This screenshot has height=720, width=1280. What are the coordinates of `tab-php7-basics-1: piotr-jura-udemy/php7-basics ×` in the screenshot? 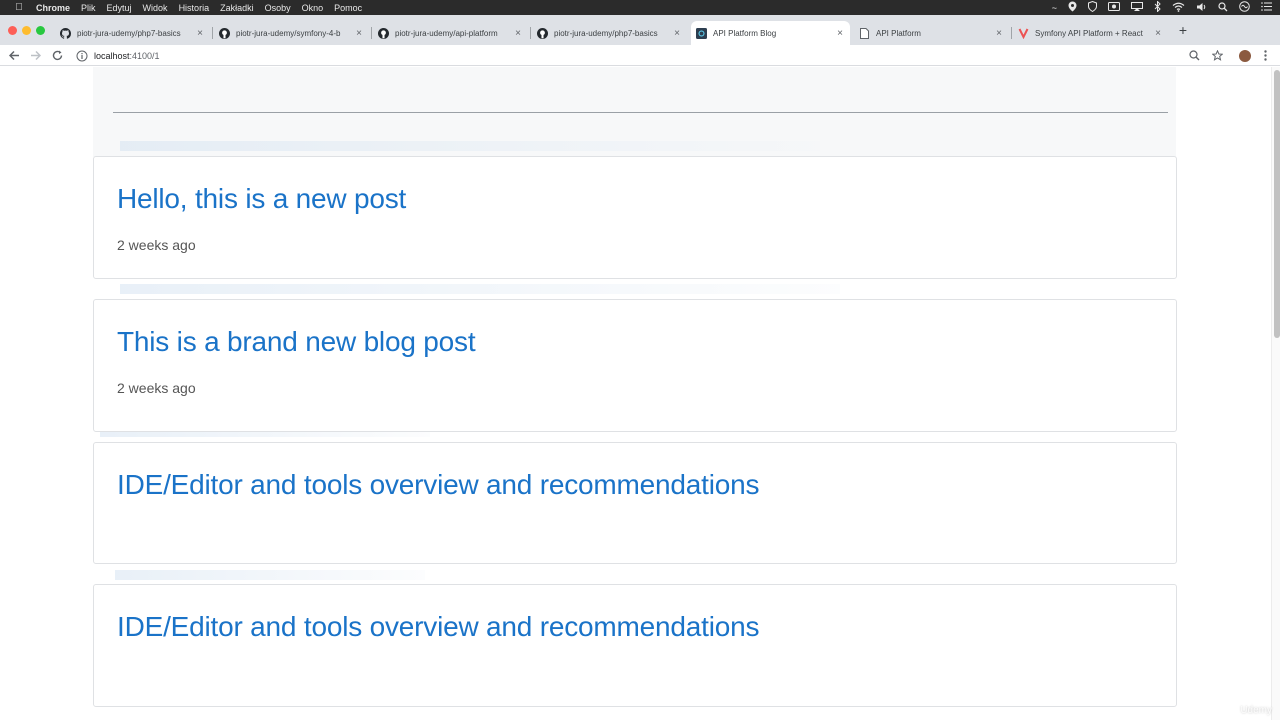 It's located at (132, 33).